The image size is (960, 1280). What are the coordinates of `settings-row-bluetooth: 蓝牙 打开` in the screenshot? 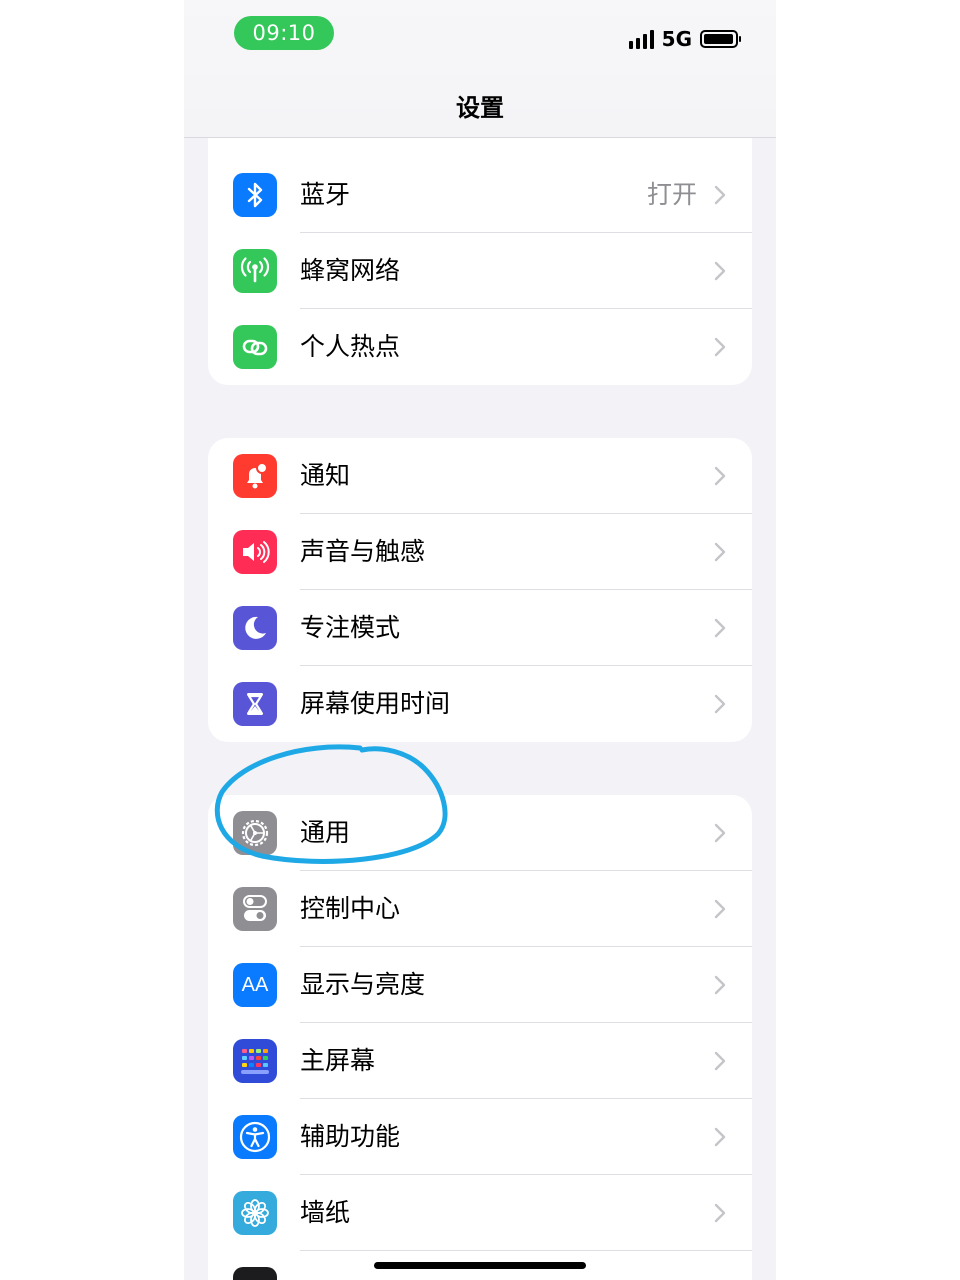 It's located at (480, 195).